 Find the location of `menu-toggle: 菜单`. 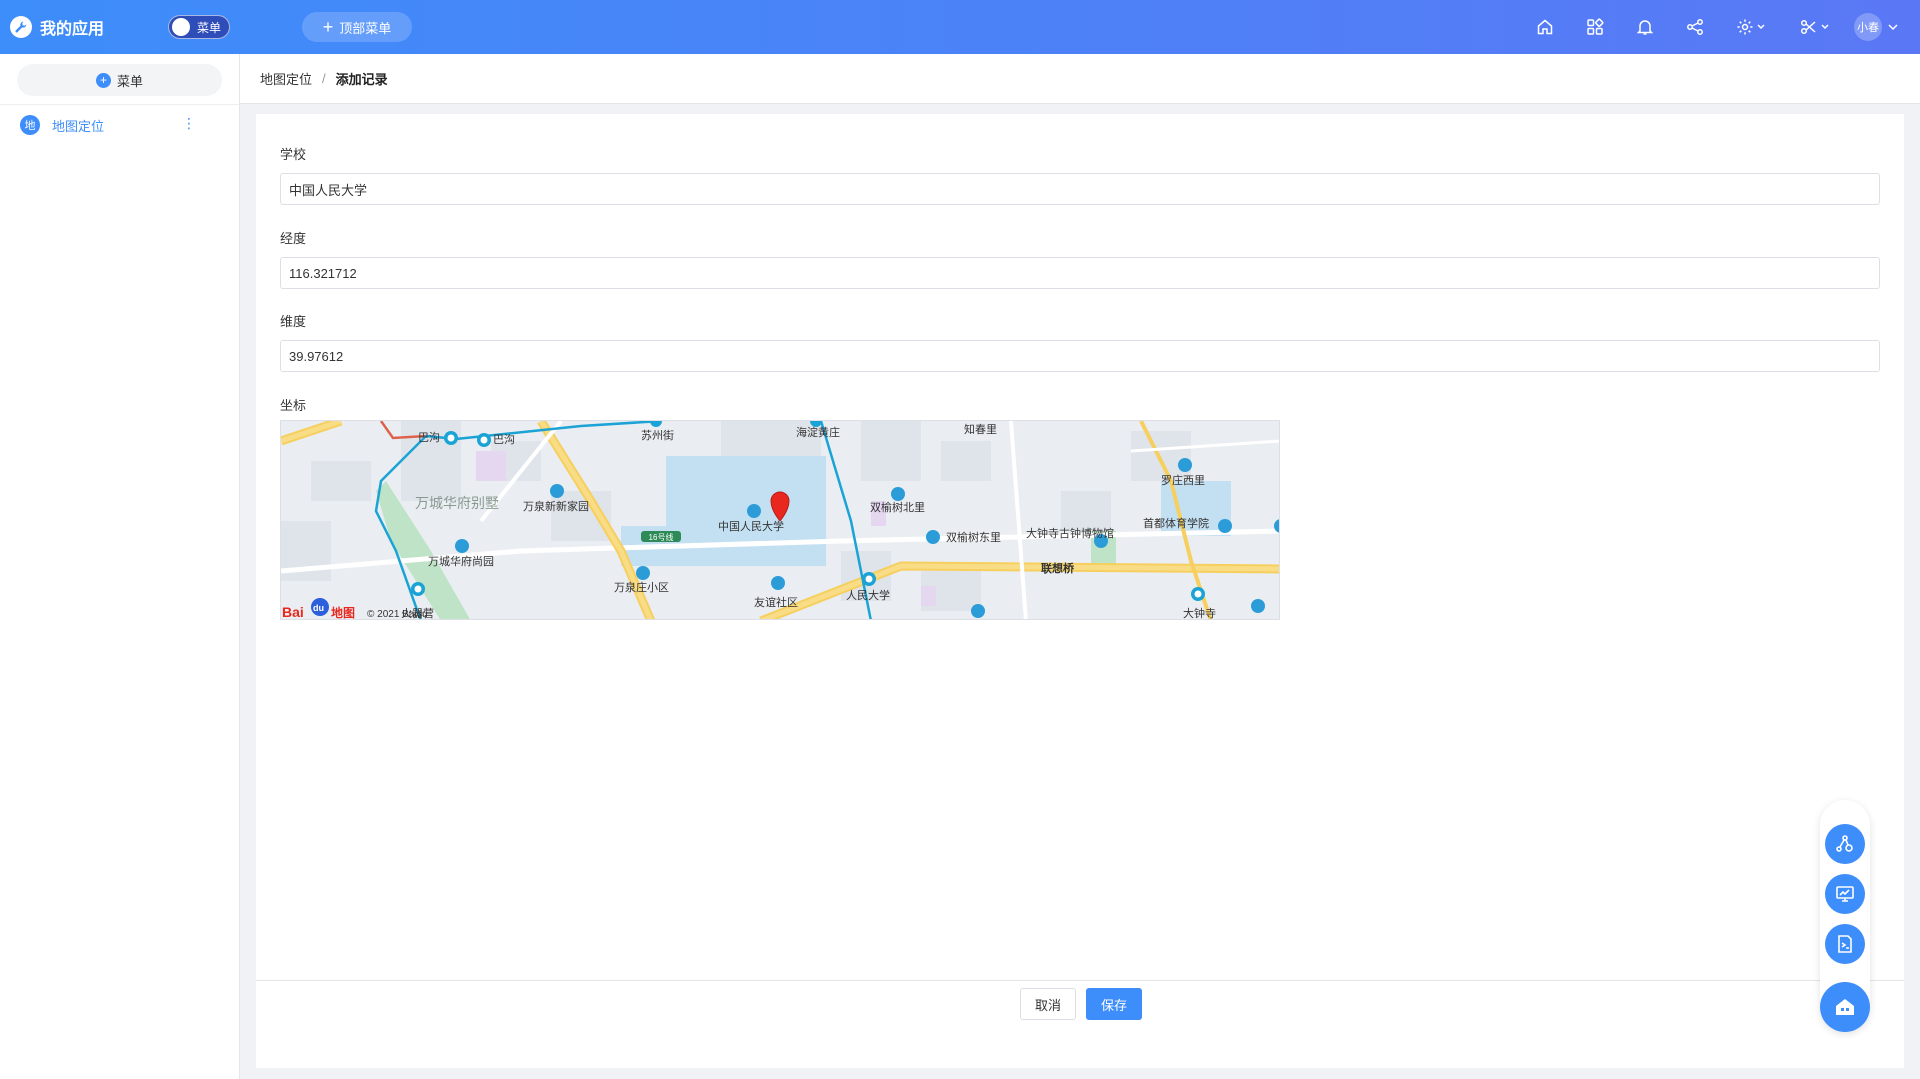

menu-toggle: 菜单 is located at coordinates (199, 27).